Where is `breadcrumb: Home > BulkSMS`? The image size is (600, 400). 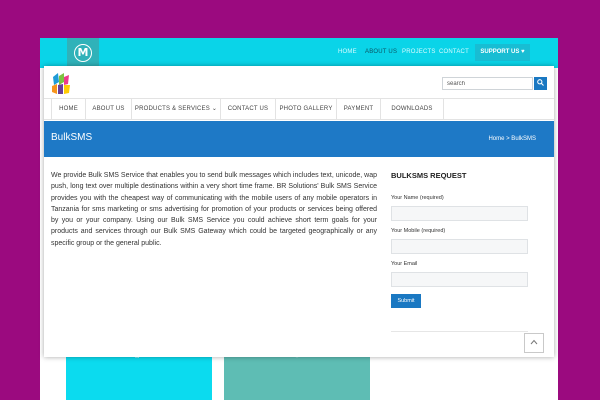
breadcrumb: Home > BulkSMS is located at coordinates (512, 139).